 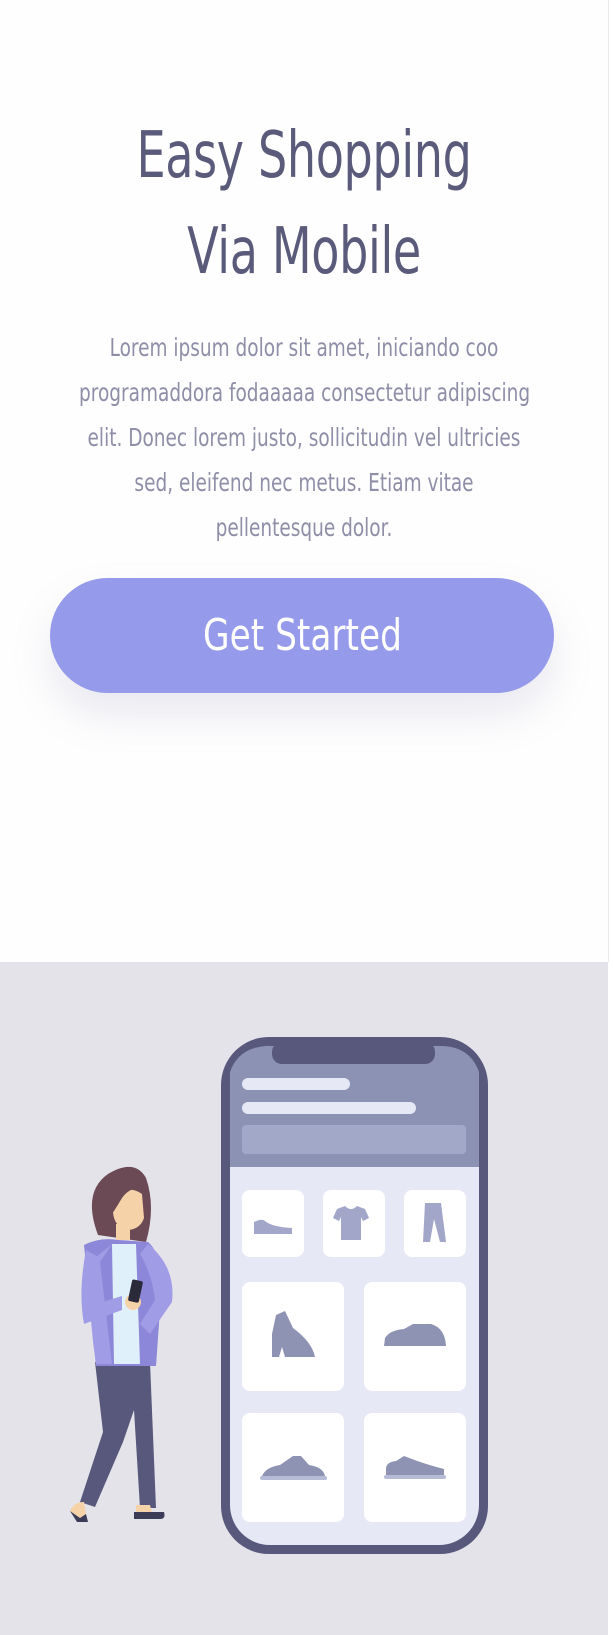 What do you see at coordinates (121, 1344) in the screenshot?
I see `woman-illustration` at bounding box center [121, 1344].